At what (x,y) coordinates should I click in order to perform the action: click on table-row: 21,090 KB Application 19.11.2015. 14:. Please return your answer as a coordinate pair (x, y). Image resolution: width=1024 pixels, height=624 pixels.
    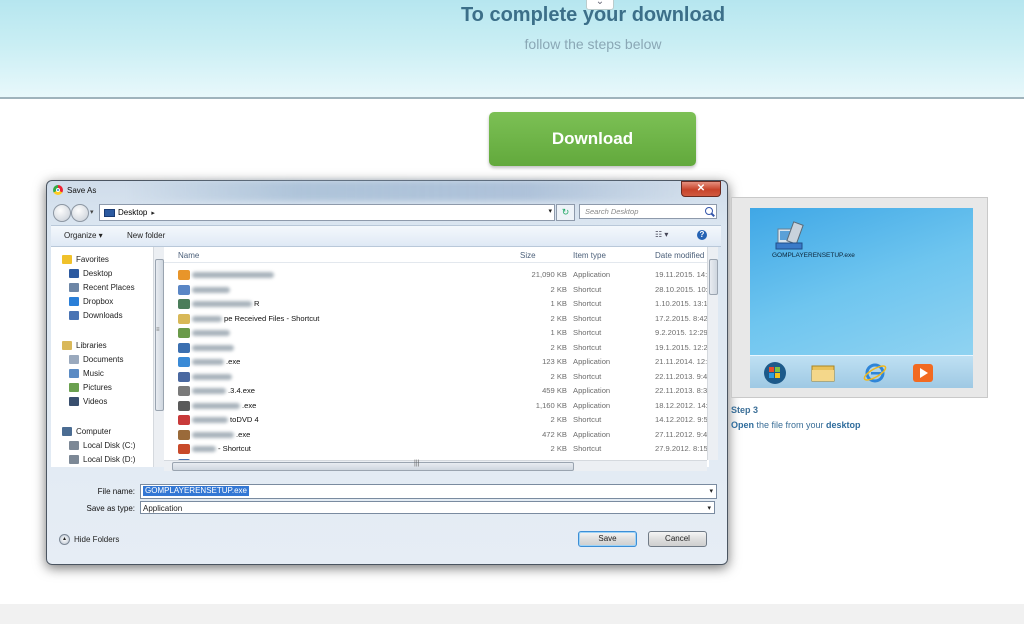
    Looking at the image, I should click on (436, 275).